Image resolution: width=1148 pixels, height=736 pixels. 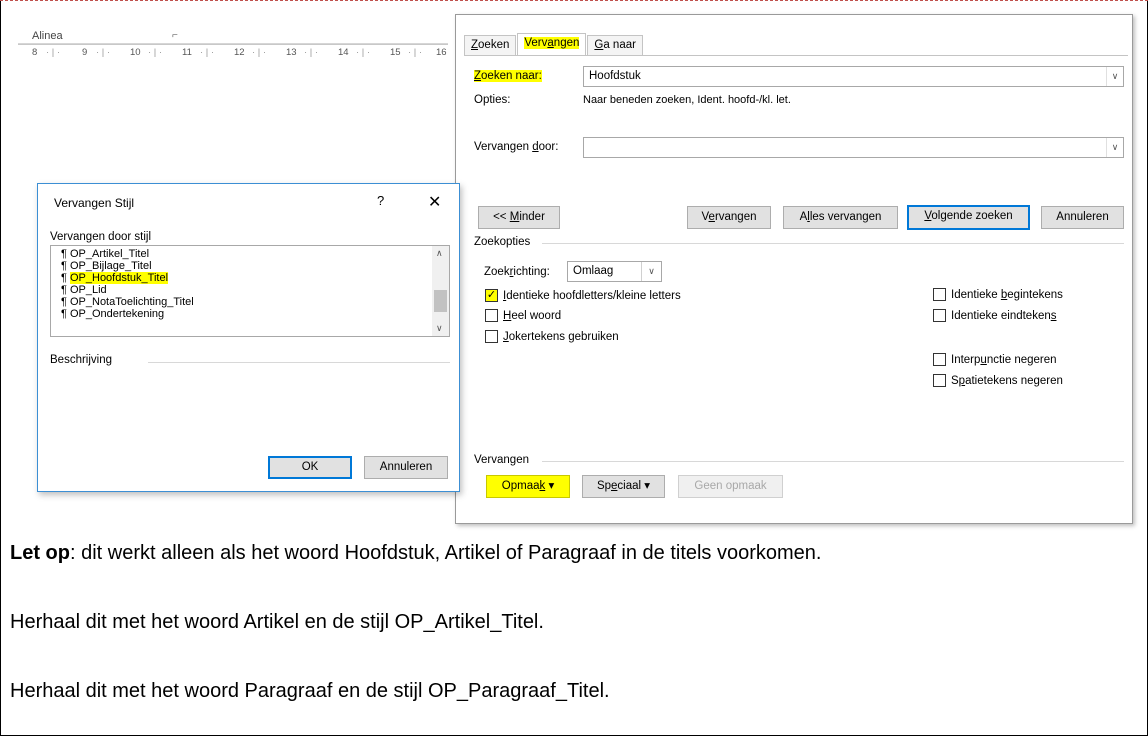 What do you see at coordinates (47, 36) in the screenshot?
I see `ribbon-group-label: Alinea` at bounding box center [47, 36].